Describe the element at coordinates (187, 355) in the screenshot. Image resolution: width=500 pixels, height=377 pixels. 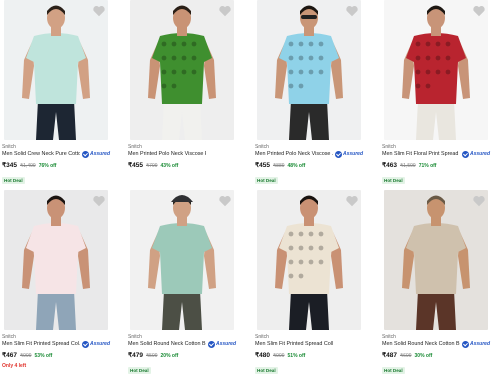
I see `price-row: ₹479 ₹599 20% off` at that location.